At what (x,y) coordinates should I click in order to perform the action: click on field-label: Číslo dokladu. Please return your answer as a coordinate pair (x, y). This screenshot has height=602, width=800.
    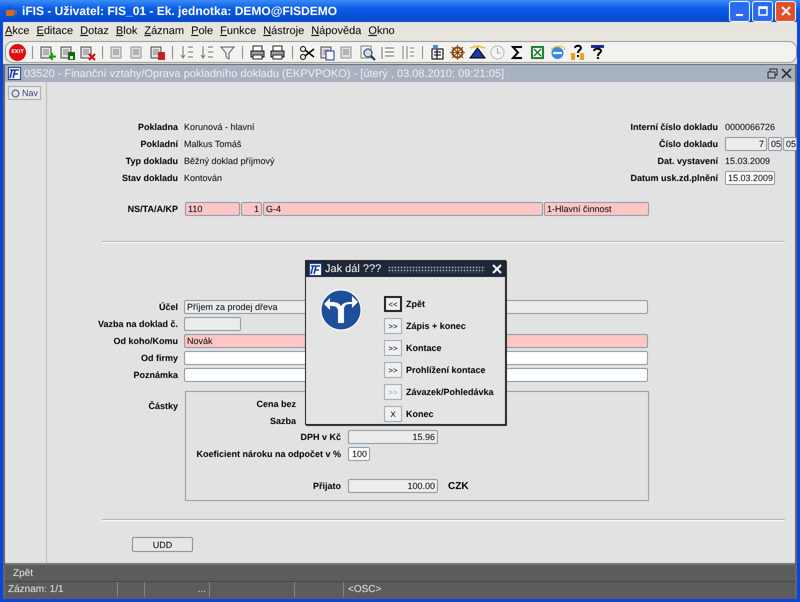
    Looking at the image, I should click on (688, 143).